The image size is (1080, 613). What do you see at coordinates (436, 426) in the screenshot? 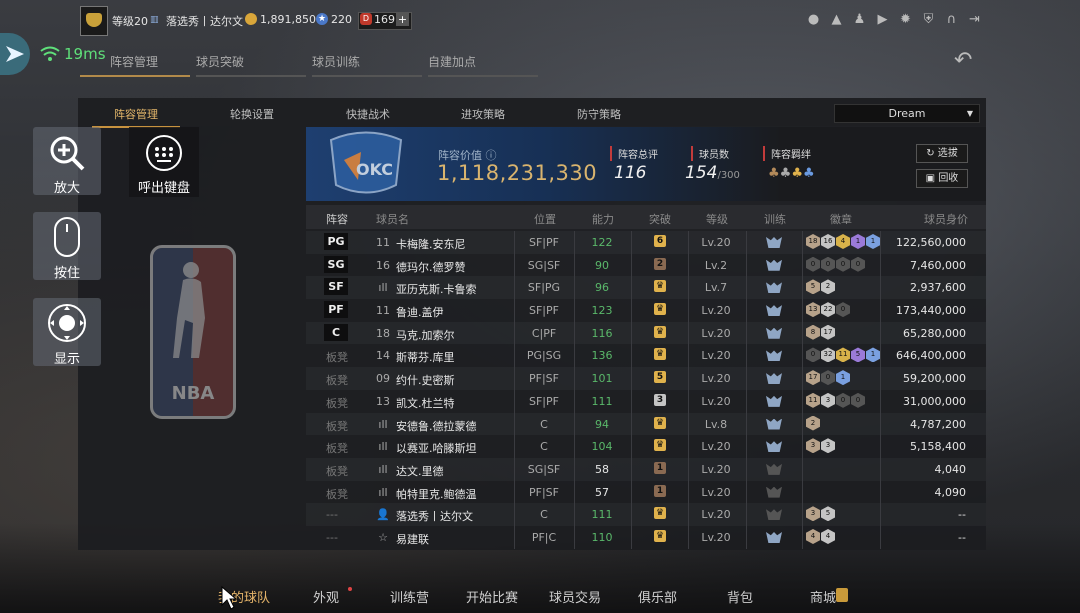
I see `player-name: 安德鲁.德拉蒙德` at bounding box center [436, 426].